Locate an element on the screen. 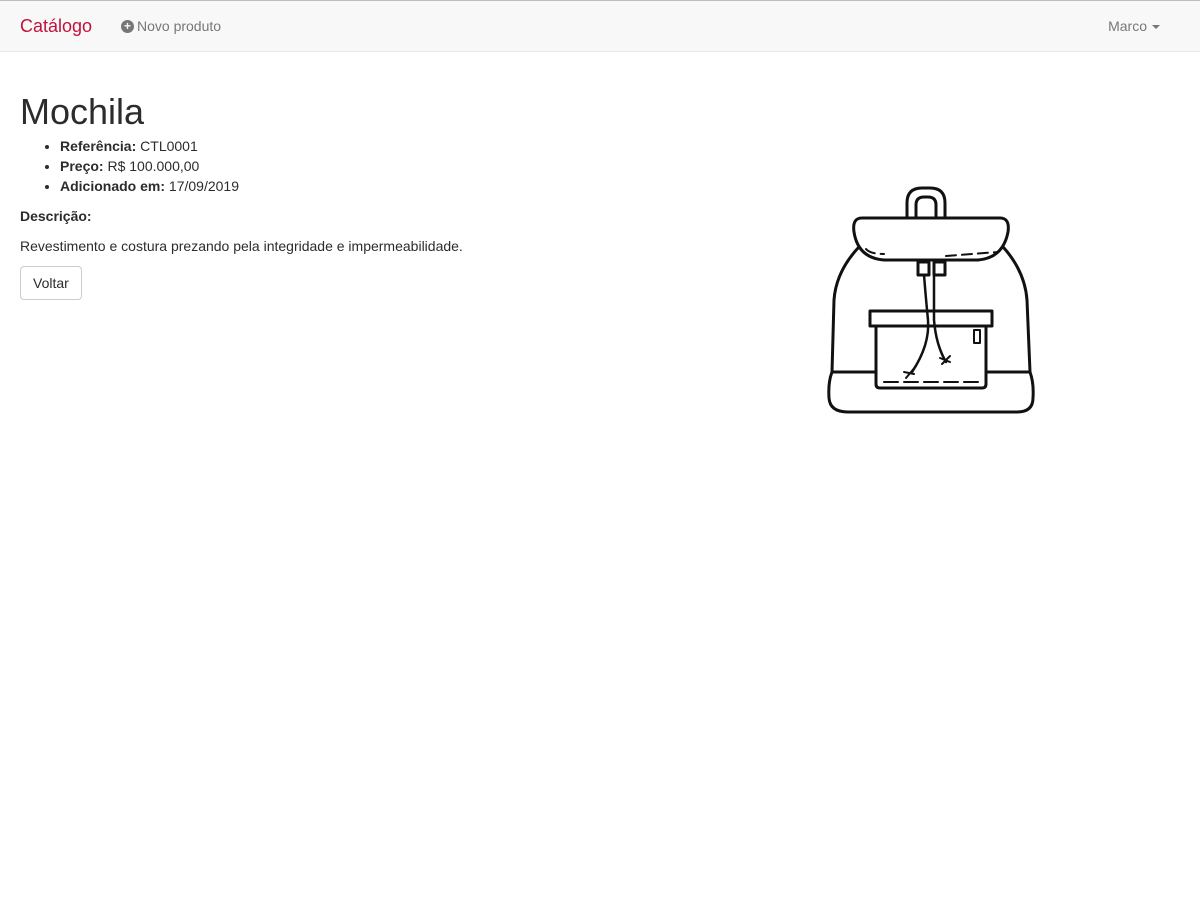 The width and height of the screenshot is (1200, 900). user-menu-dropdown: Marco is located at coordinates (1134, 26).